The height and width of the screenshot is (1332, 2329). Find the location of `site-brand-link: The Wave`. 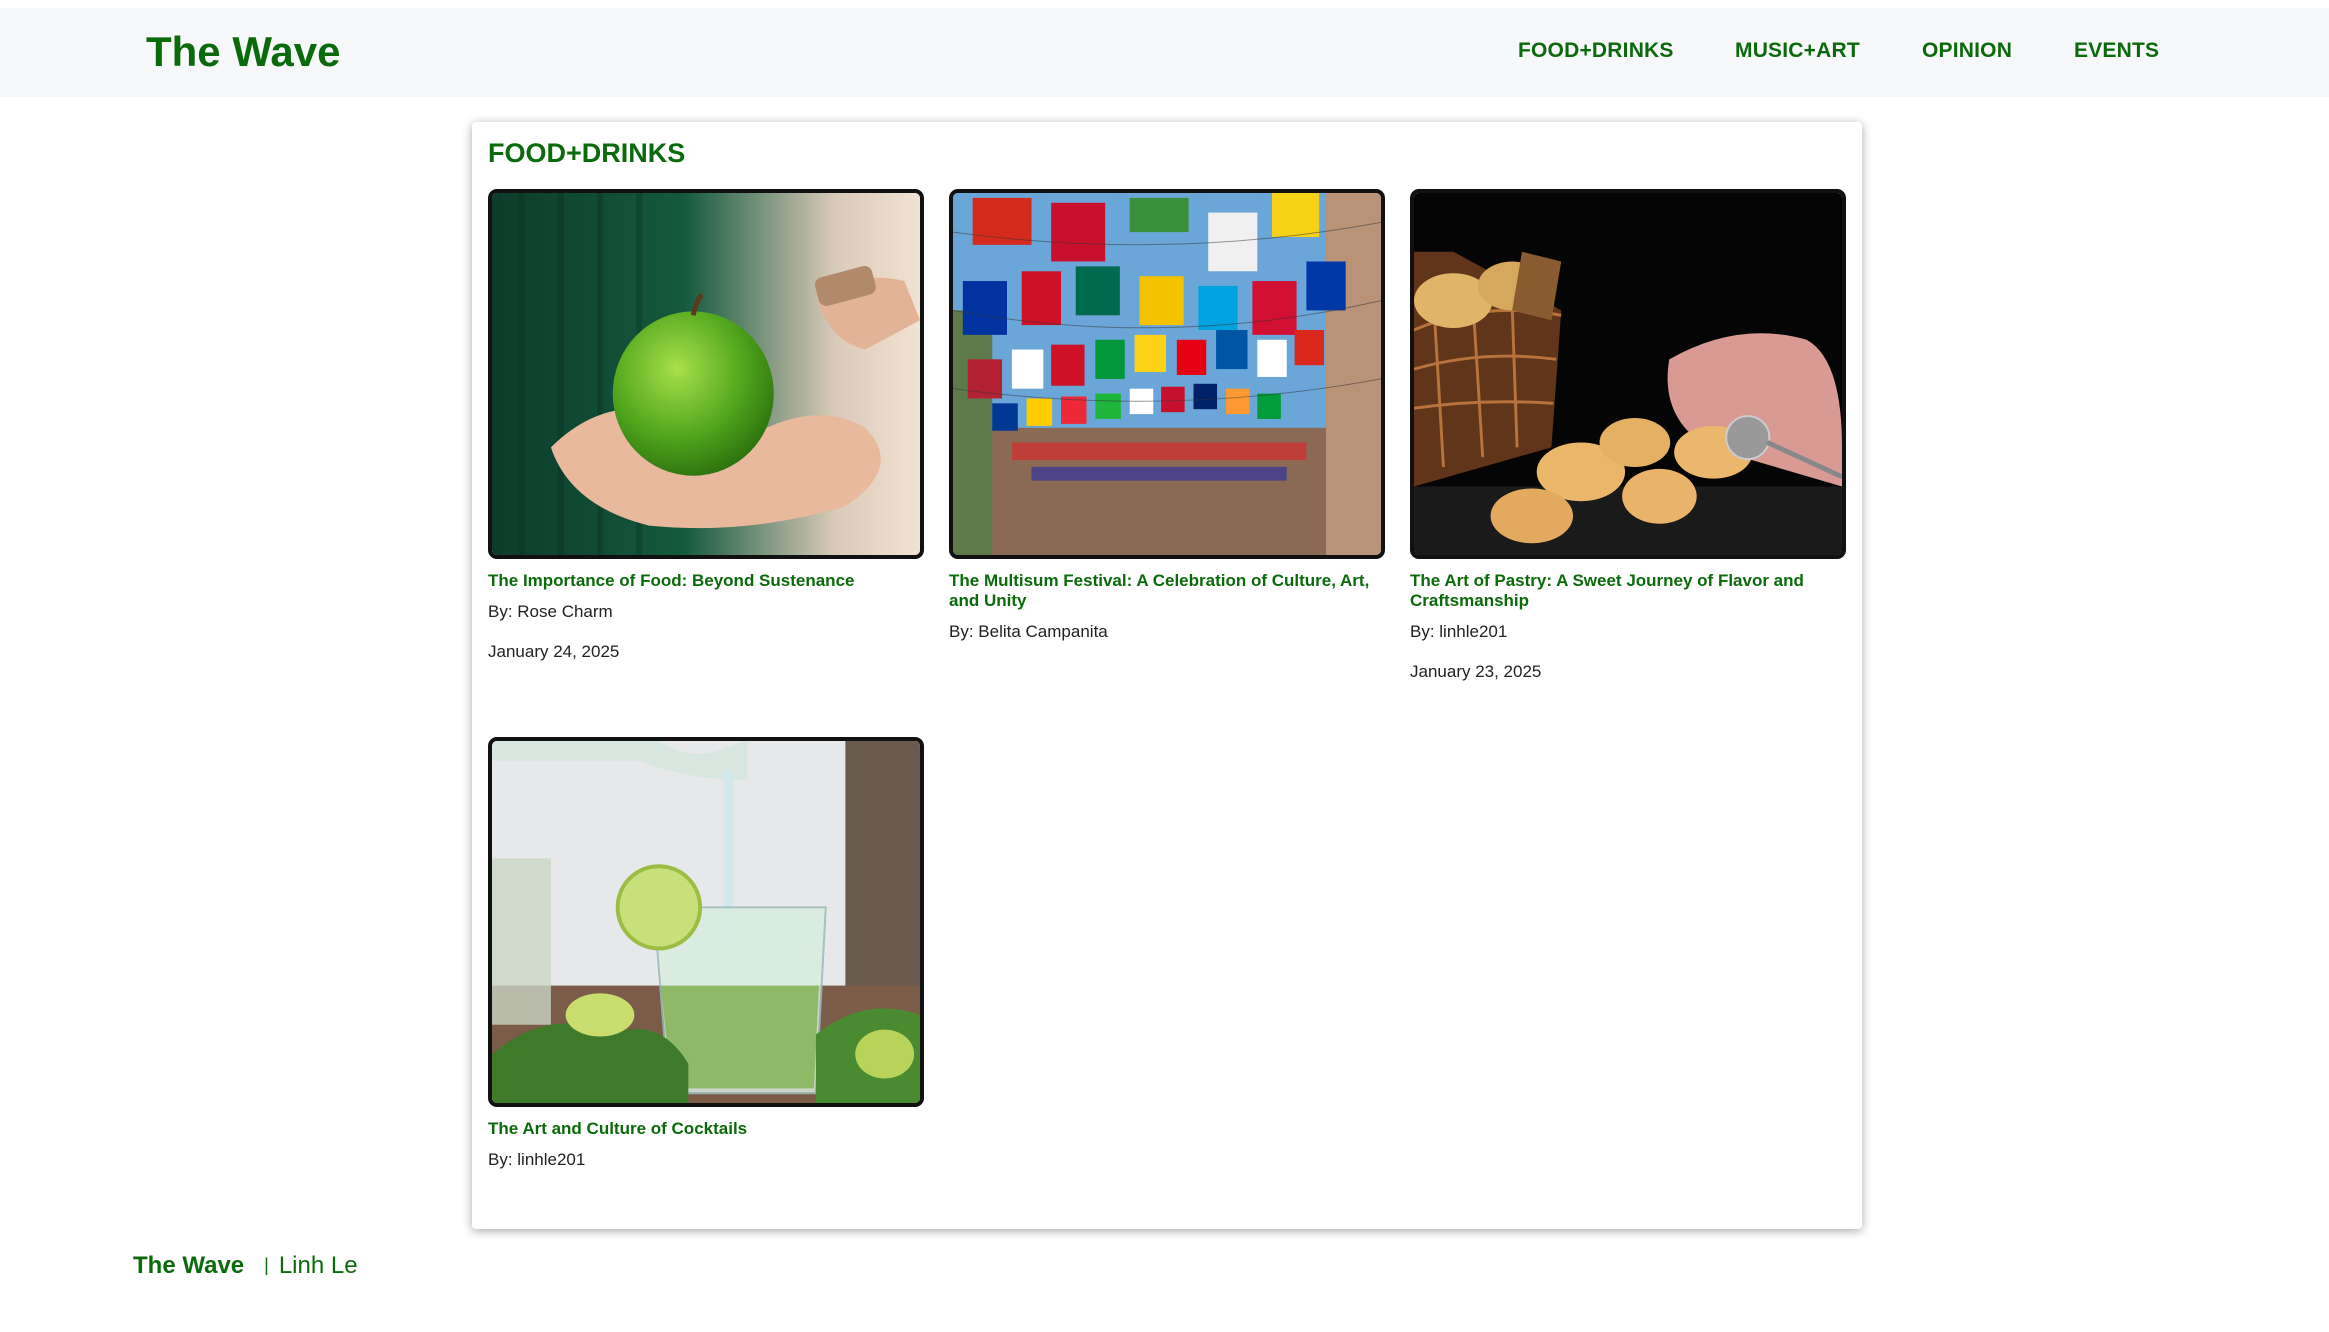

site-brand-link: The Wave is located at coordinates (243, 52).